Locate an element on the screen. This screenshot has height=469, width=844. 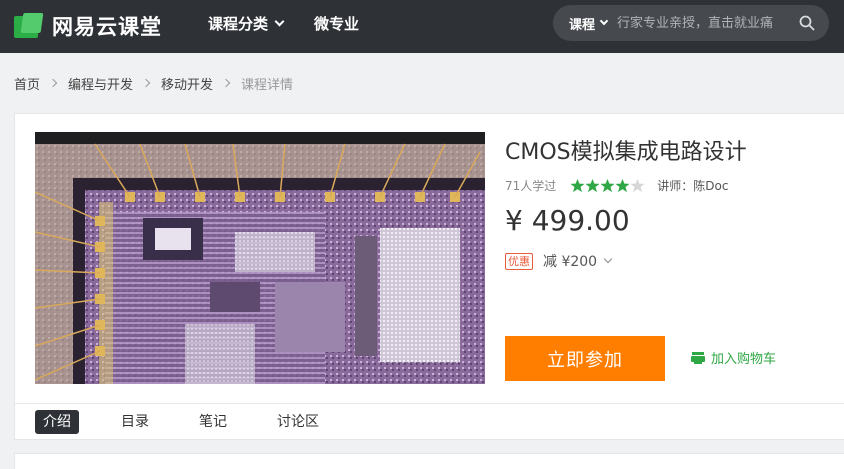
course-price: ¥ 499.00 is located at coordinates (567, 220).